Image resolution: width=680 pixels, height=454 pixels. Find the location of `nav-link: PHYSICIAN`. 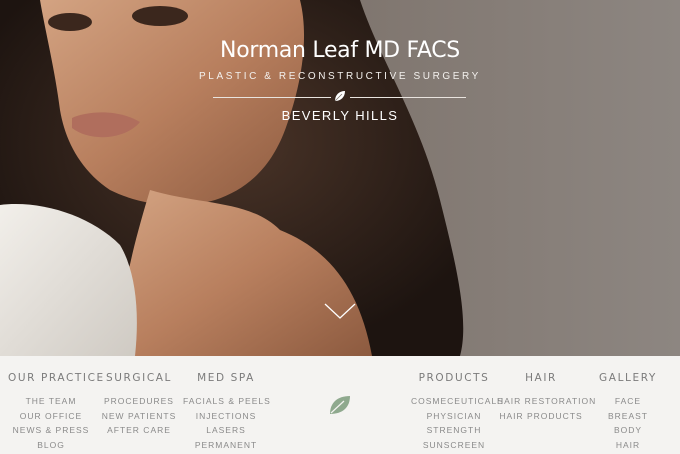

nav-link: PHYSICIAN is located at coordinates (454, 416).